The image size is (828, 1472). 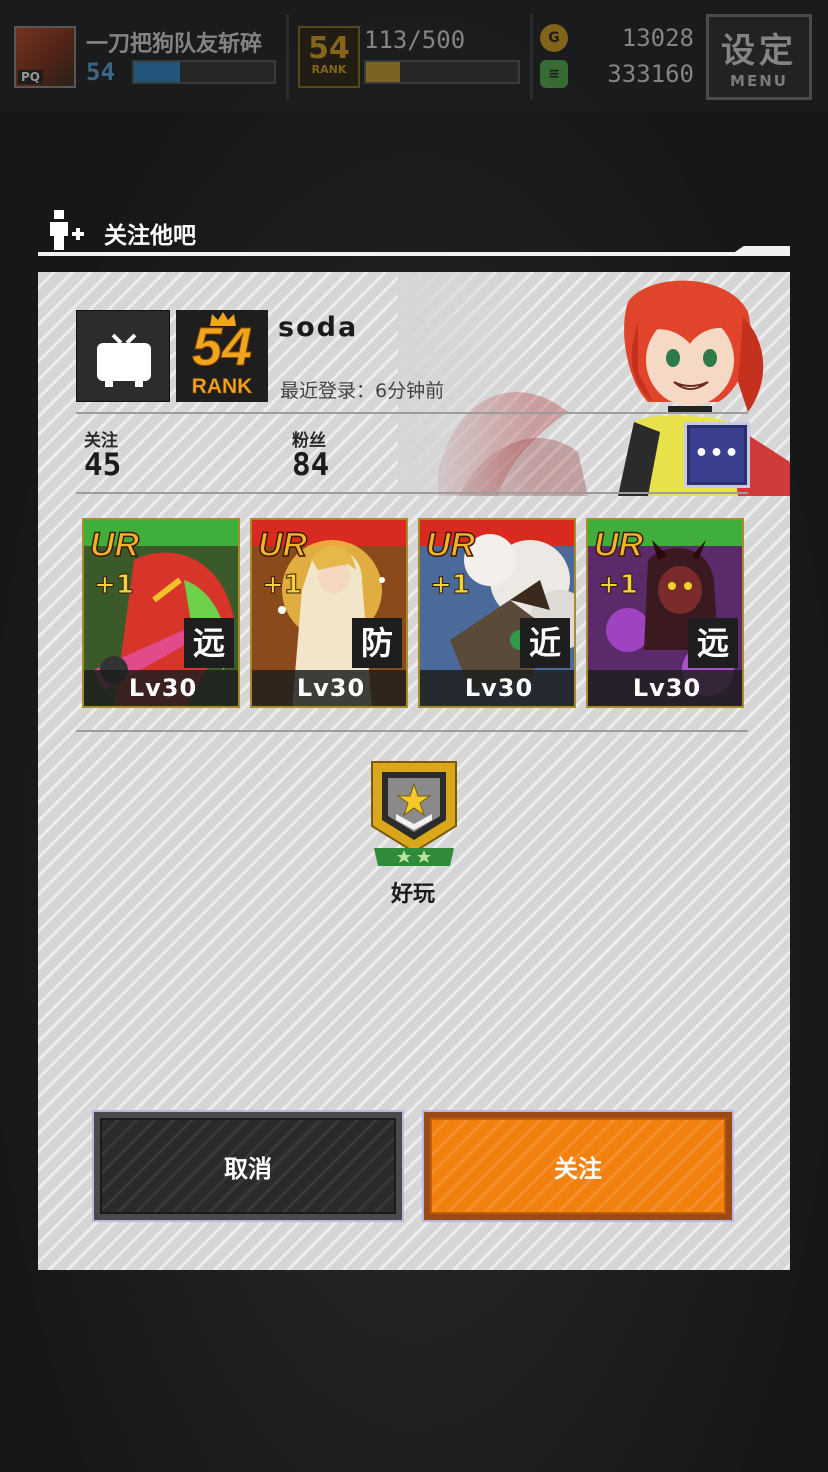 What do you see at coordinates (759, 51) in the screenshot?
I see `menu-button-label: 设定` at bounding box center [759, 51].